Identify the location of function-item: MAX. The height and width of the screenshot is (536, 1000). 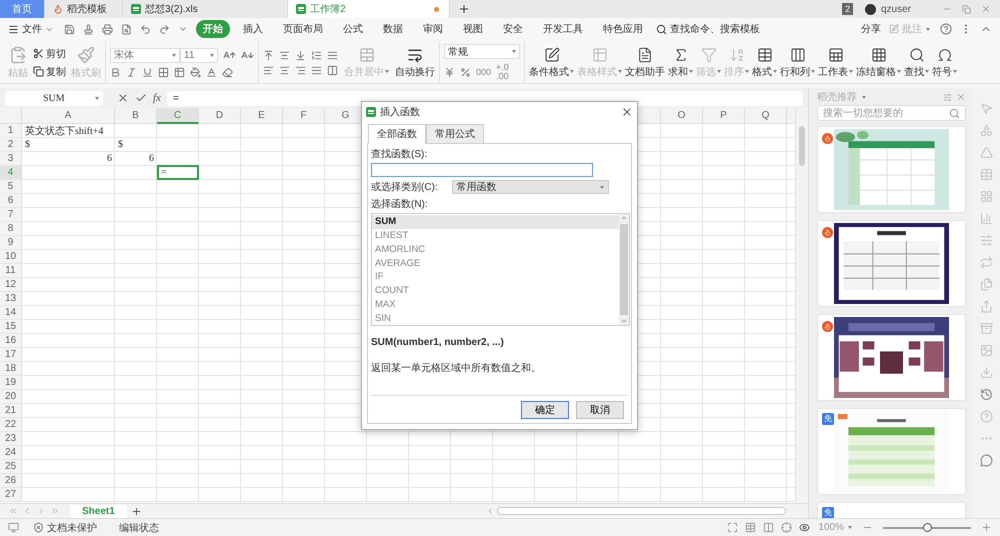
(495, 305).